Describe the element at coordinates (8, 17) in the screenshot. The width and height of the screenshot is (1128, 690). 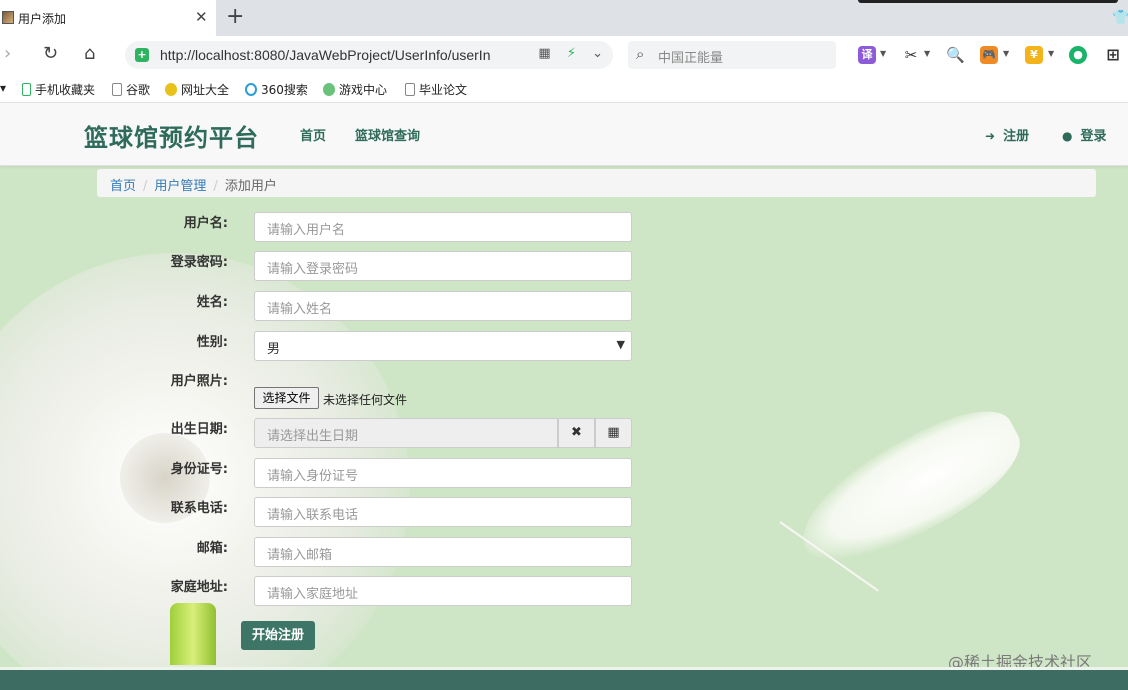
I see `favicon-icon` at that location.